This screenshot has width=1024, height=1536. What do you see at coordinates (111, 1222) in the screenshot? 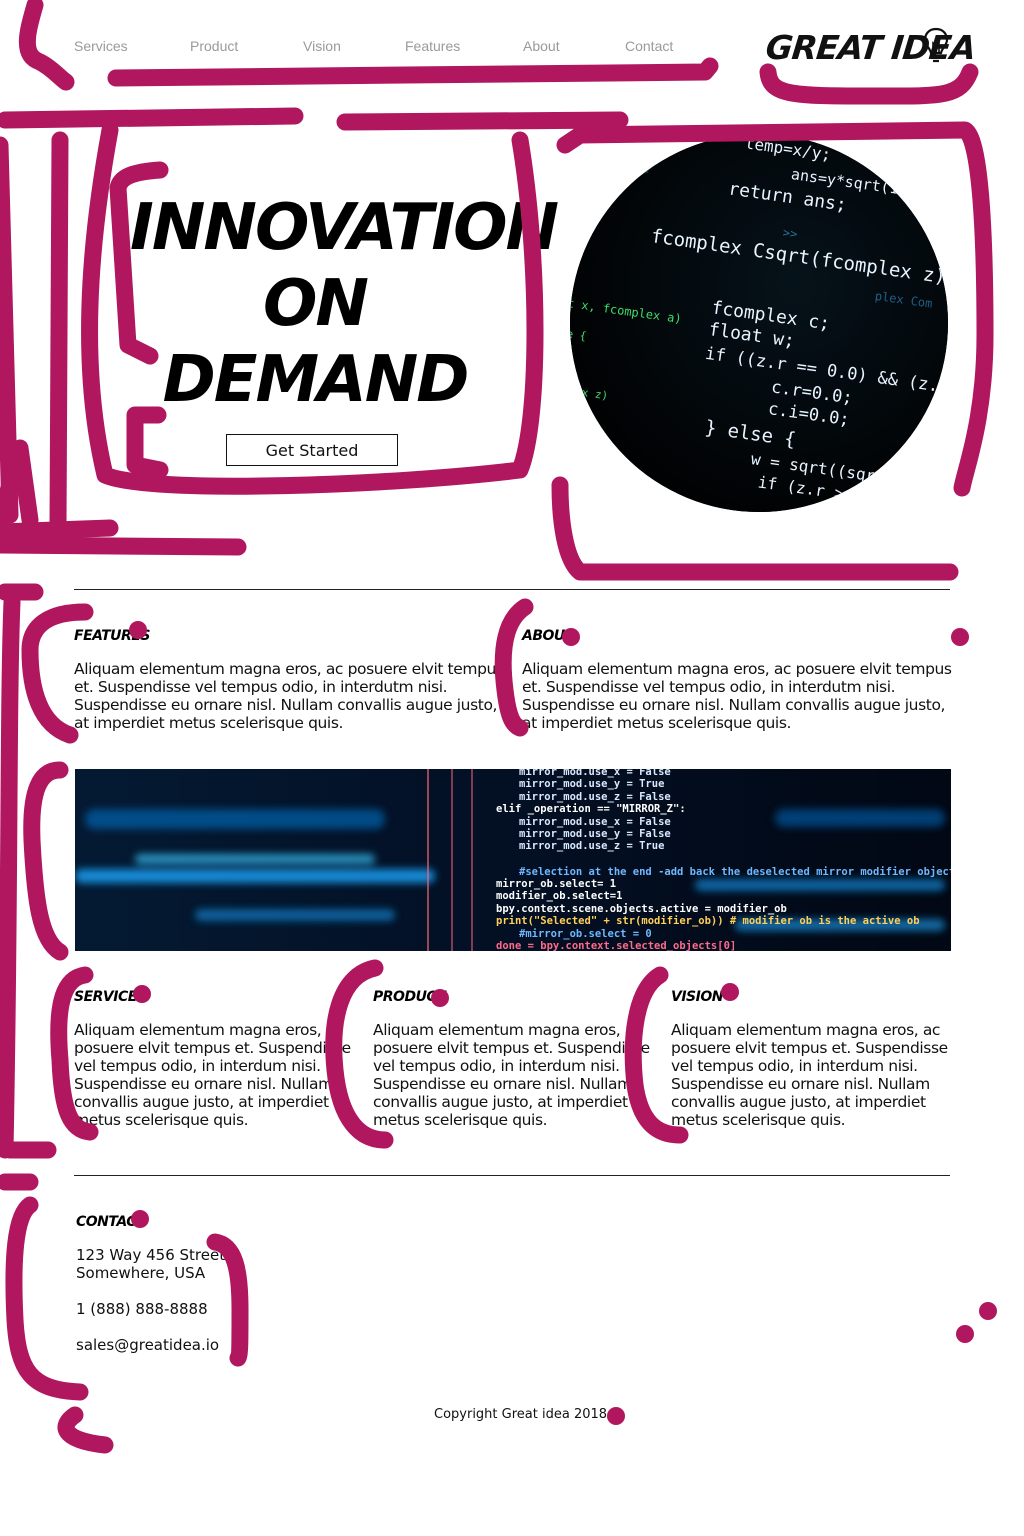
I see `contact-heading: CONTACT` at bounding box center [111, 1222].